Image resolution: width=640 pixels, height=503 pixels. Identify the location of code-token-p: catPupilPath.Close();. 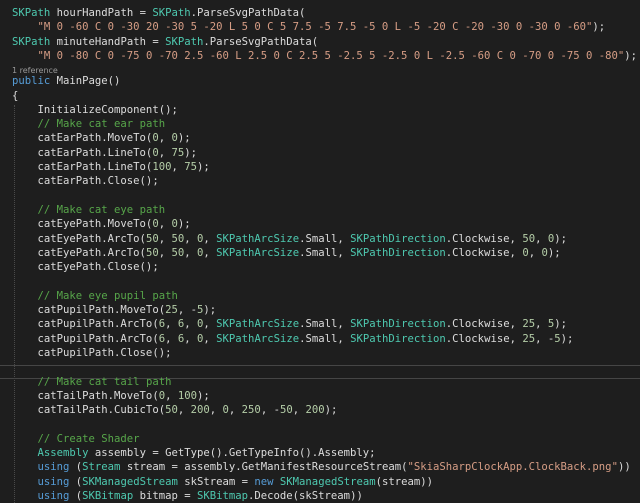
(92, 352).